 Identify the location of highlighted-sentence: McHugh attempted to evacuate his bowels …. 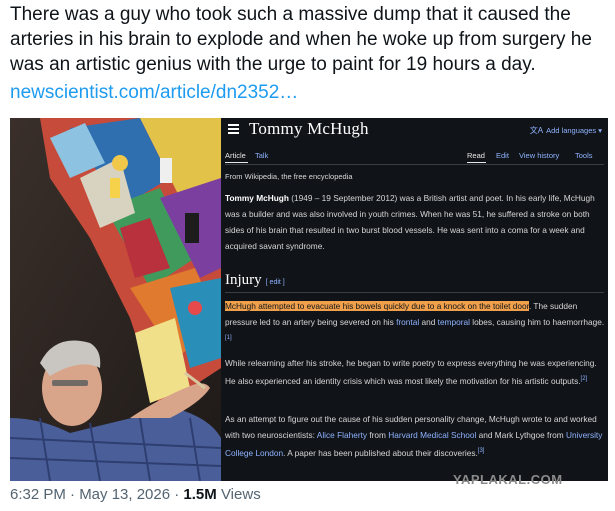
(377, 306).